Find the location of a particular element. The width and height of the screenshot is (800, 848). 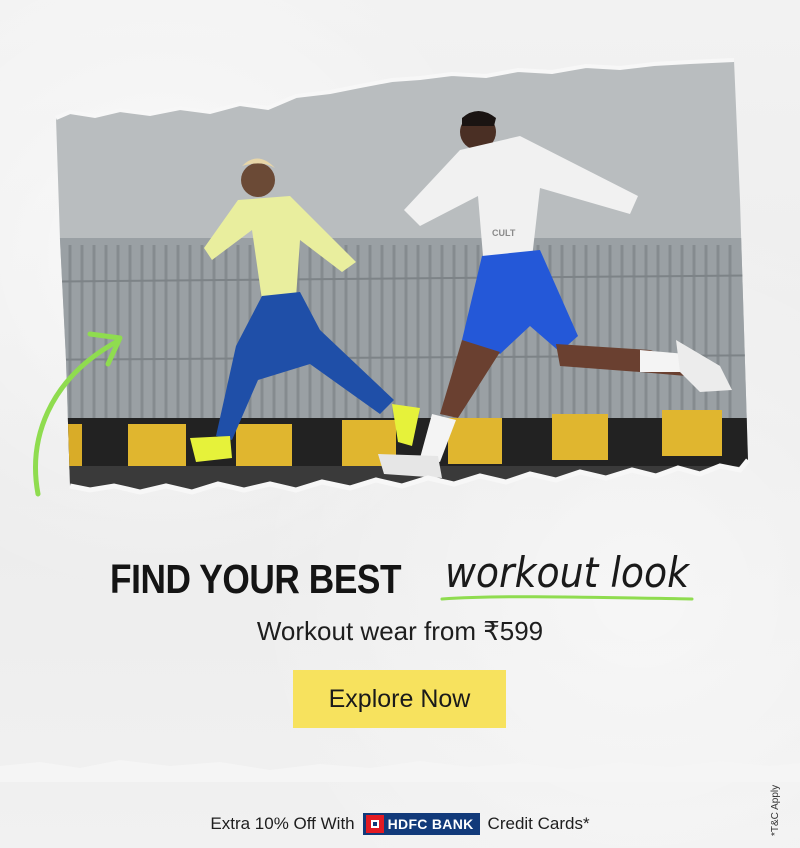

terms-note: *T&C Apply is located at coordinates (775, 810).